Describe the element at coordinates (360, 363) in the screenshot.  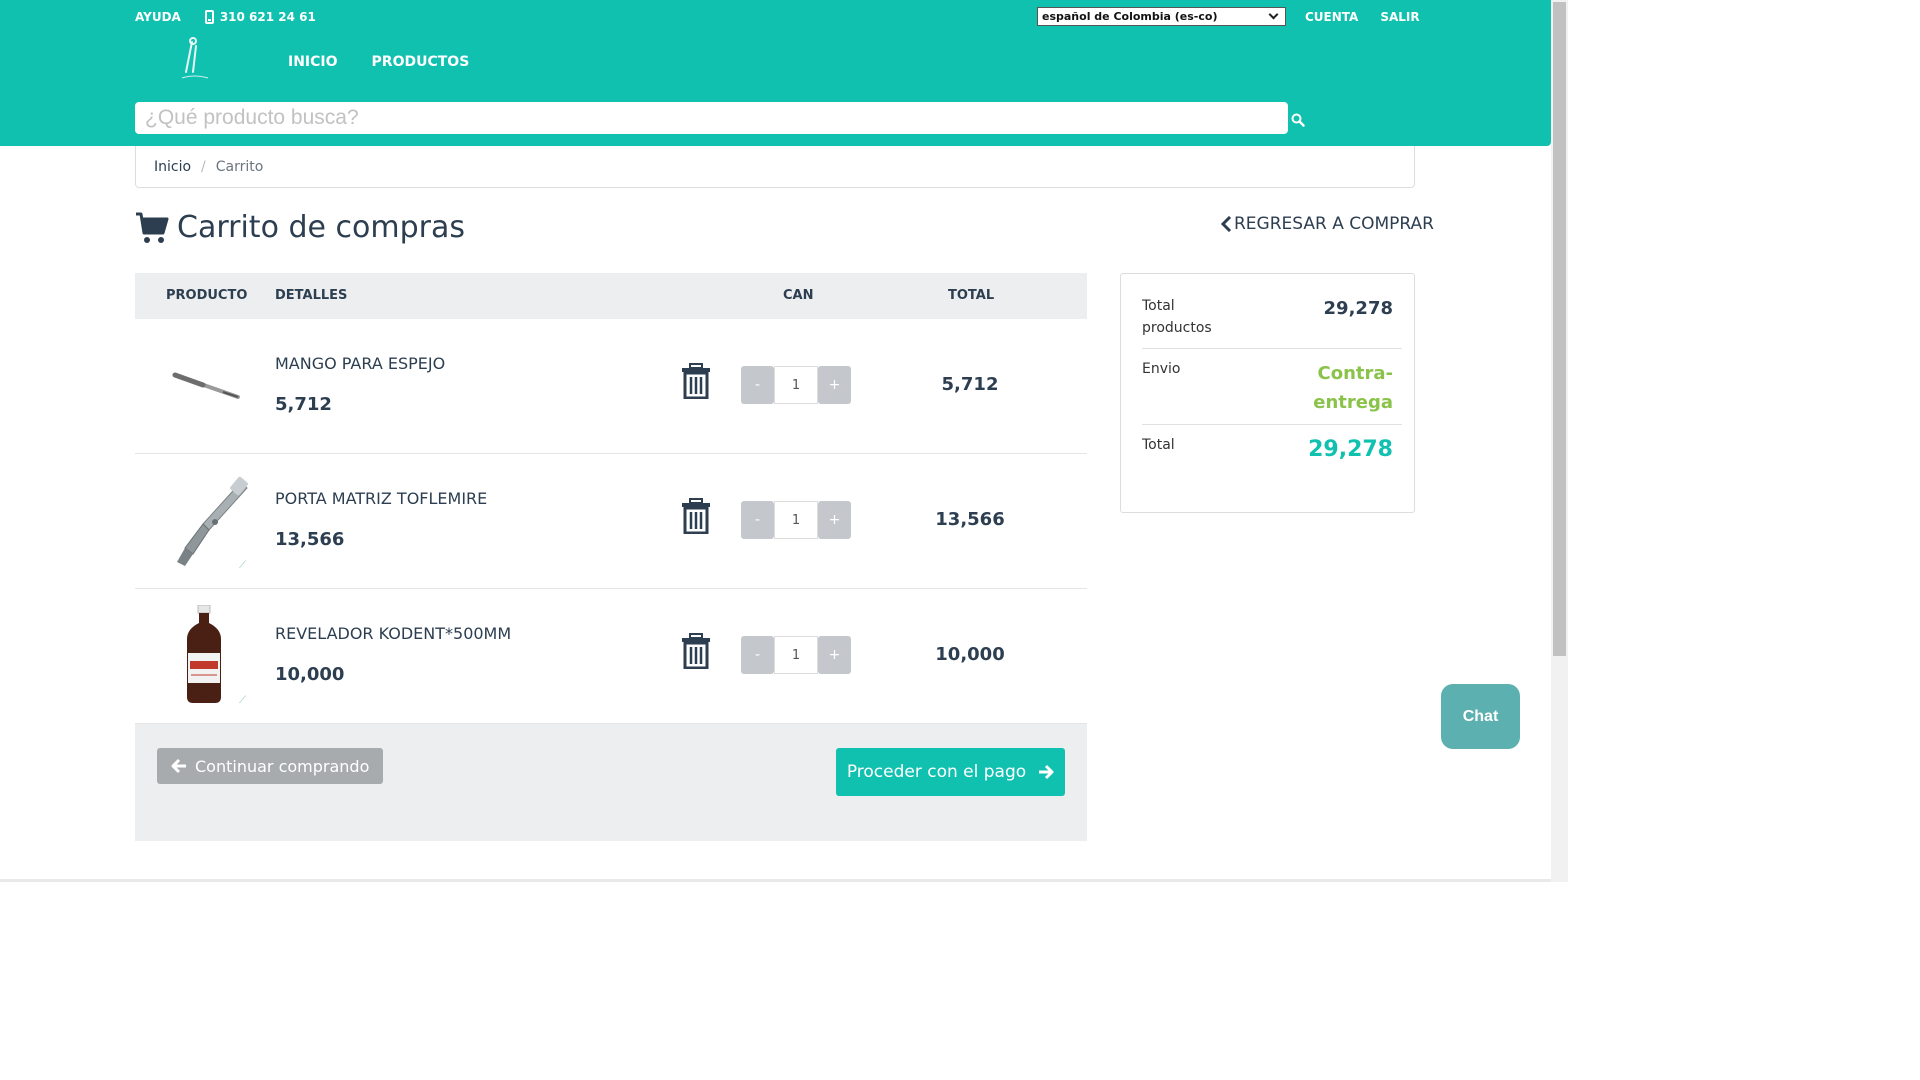
I see `product-name: MANGO PARA ESPEJO` at that location.